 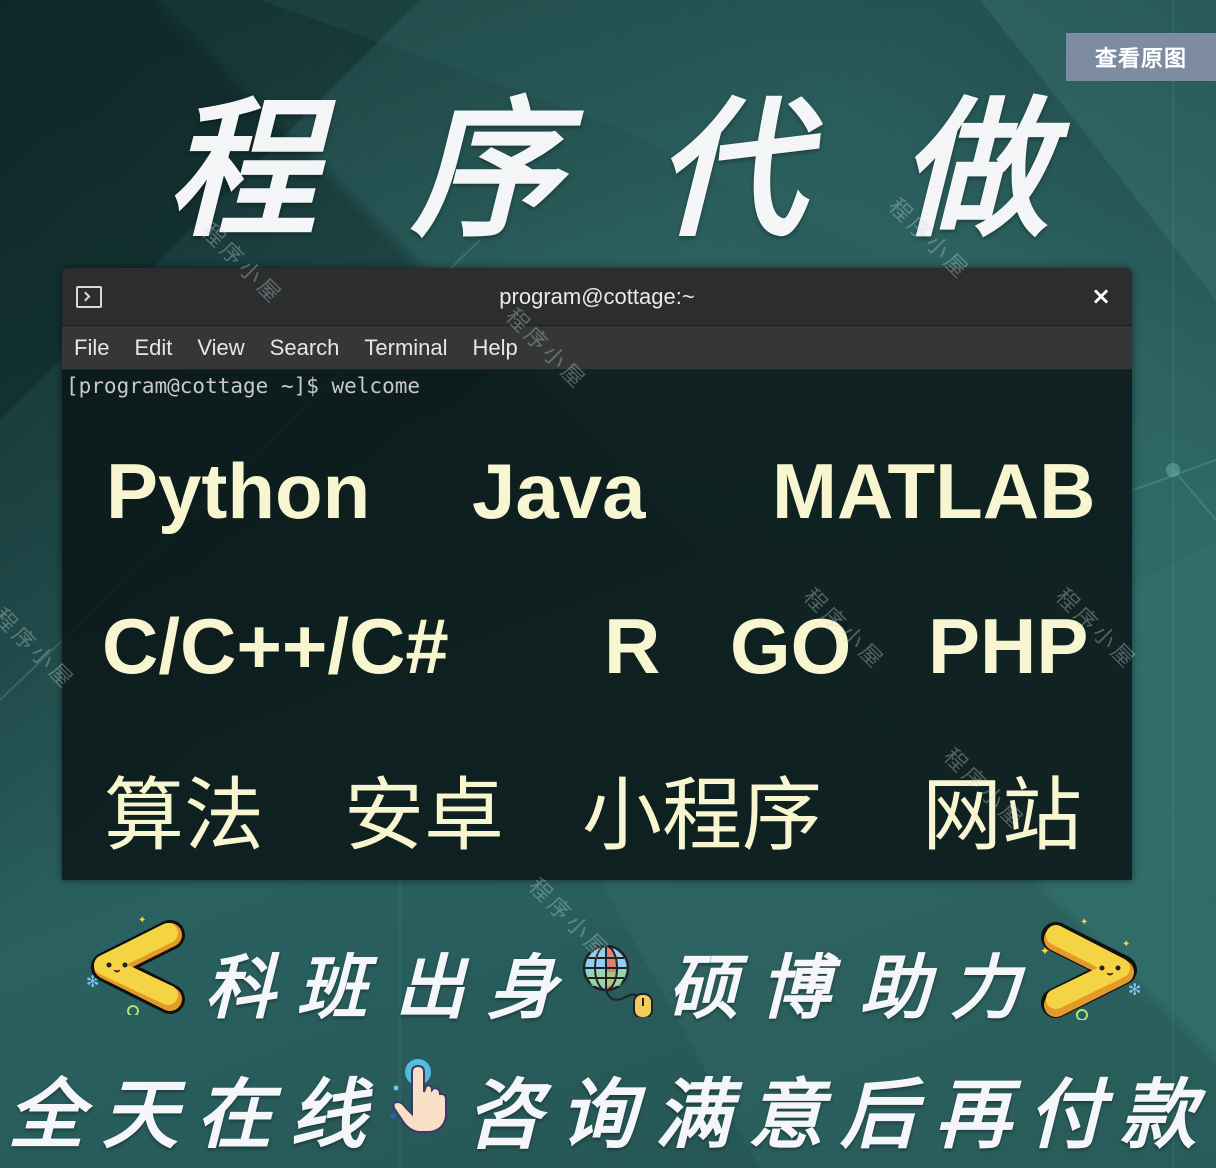 What do you see at coordinates (1090, 968) in the screenshot?
I see `chevron-right-mascot-icon: ✻ ✦ ✦ ✦` at bounding box center [1090, 968].